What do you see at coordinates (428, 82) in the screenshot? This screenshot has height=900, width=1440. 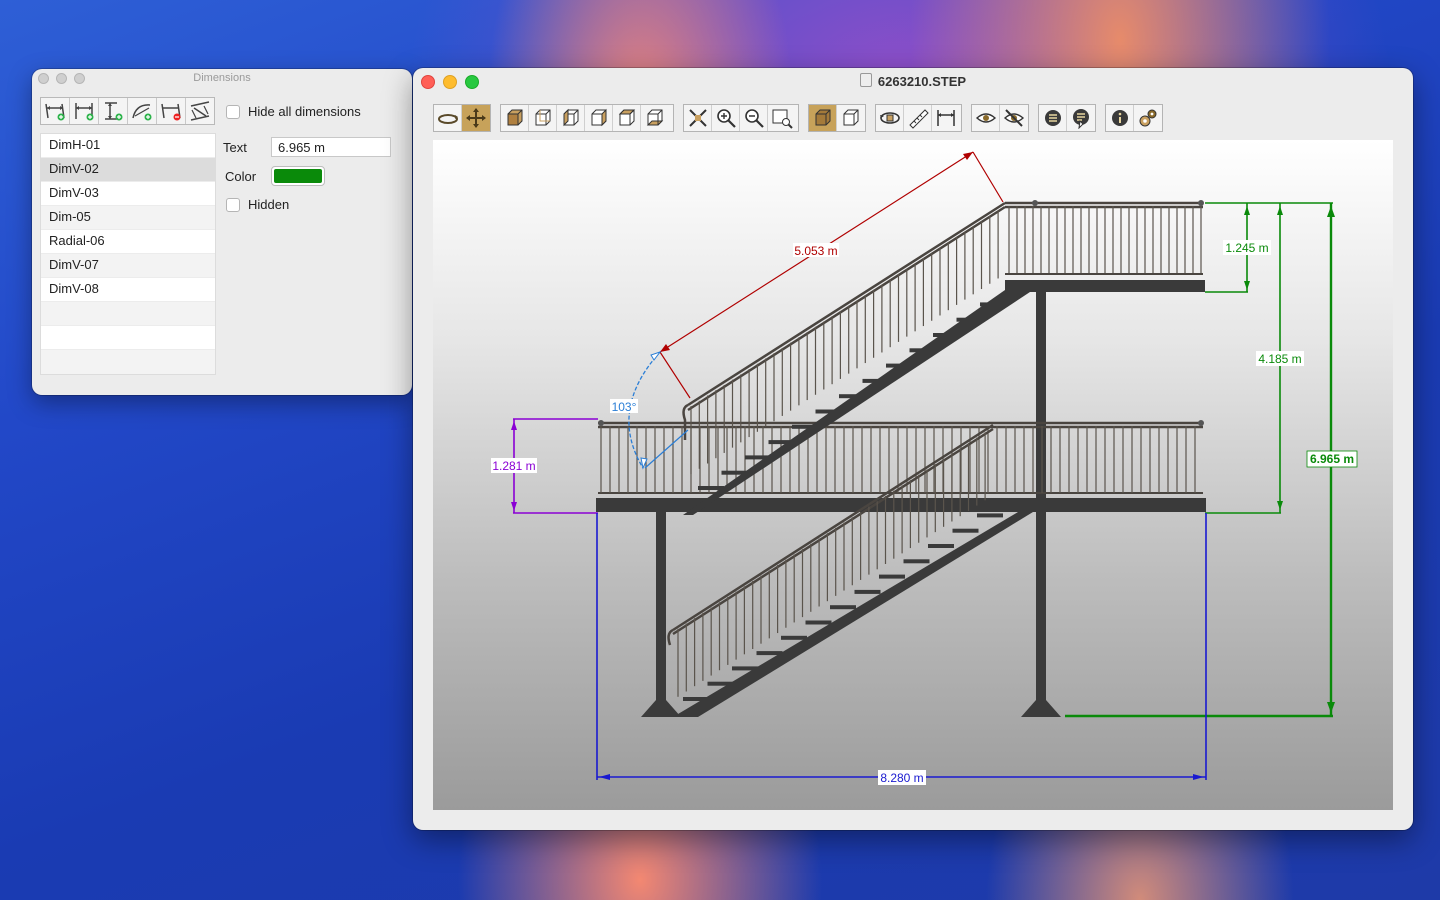 I see `close-button` at bounding box center [428, 82].